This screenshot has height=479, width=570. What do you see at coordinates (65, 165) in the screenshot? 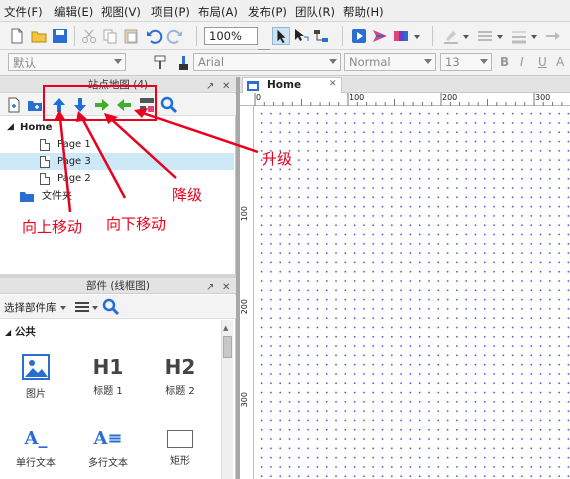
I see `arrow-move-up` at bounding box center [65, 165].